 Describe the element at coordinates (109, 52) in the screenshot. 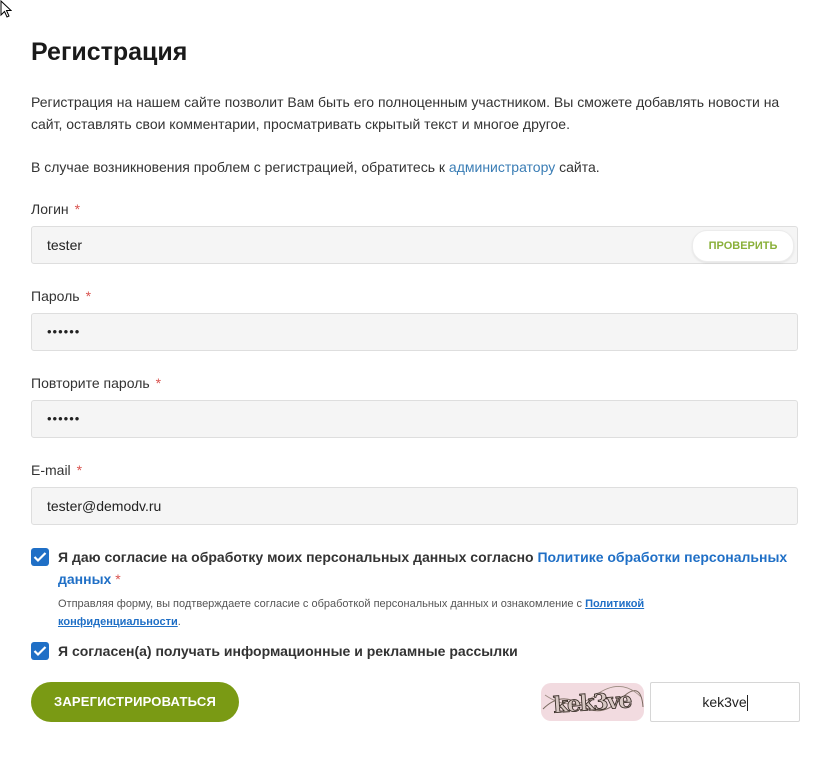

I see `page-title: Регистрация` at that location.